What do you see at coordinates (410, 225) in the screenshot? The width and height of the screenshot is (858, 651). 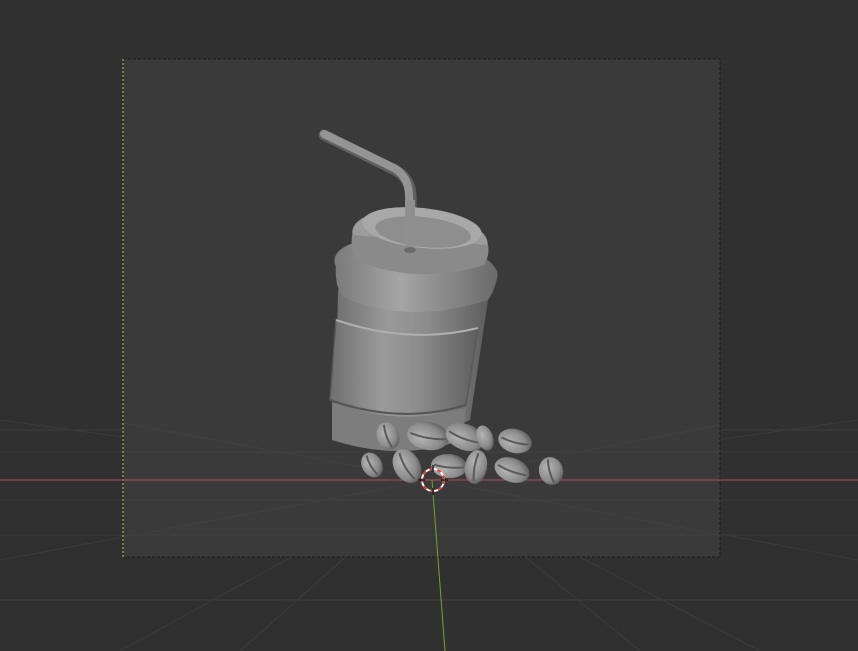 I see `straw-in-lid` at bounding box center [410, 225].